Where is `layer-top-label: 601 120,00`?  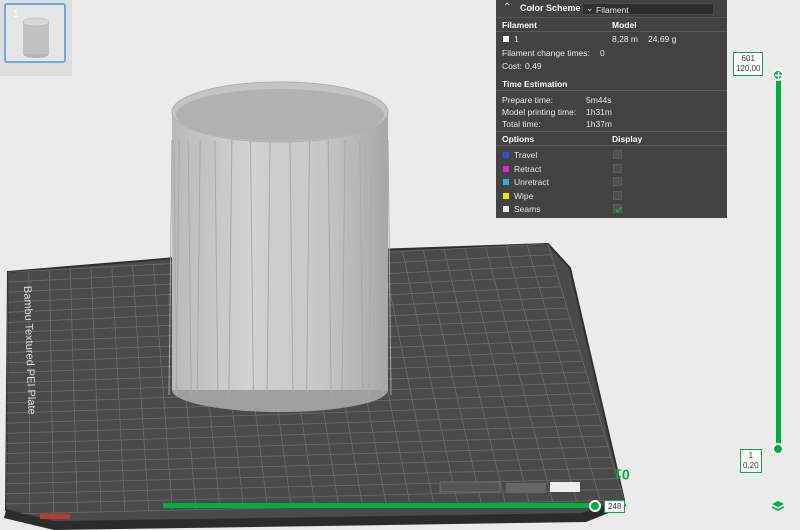 layer-top-label: 601 120,00 is located at coordinates (748, 64).